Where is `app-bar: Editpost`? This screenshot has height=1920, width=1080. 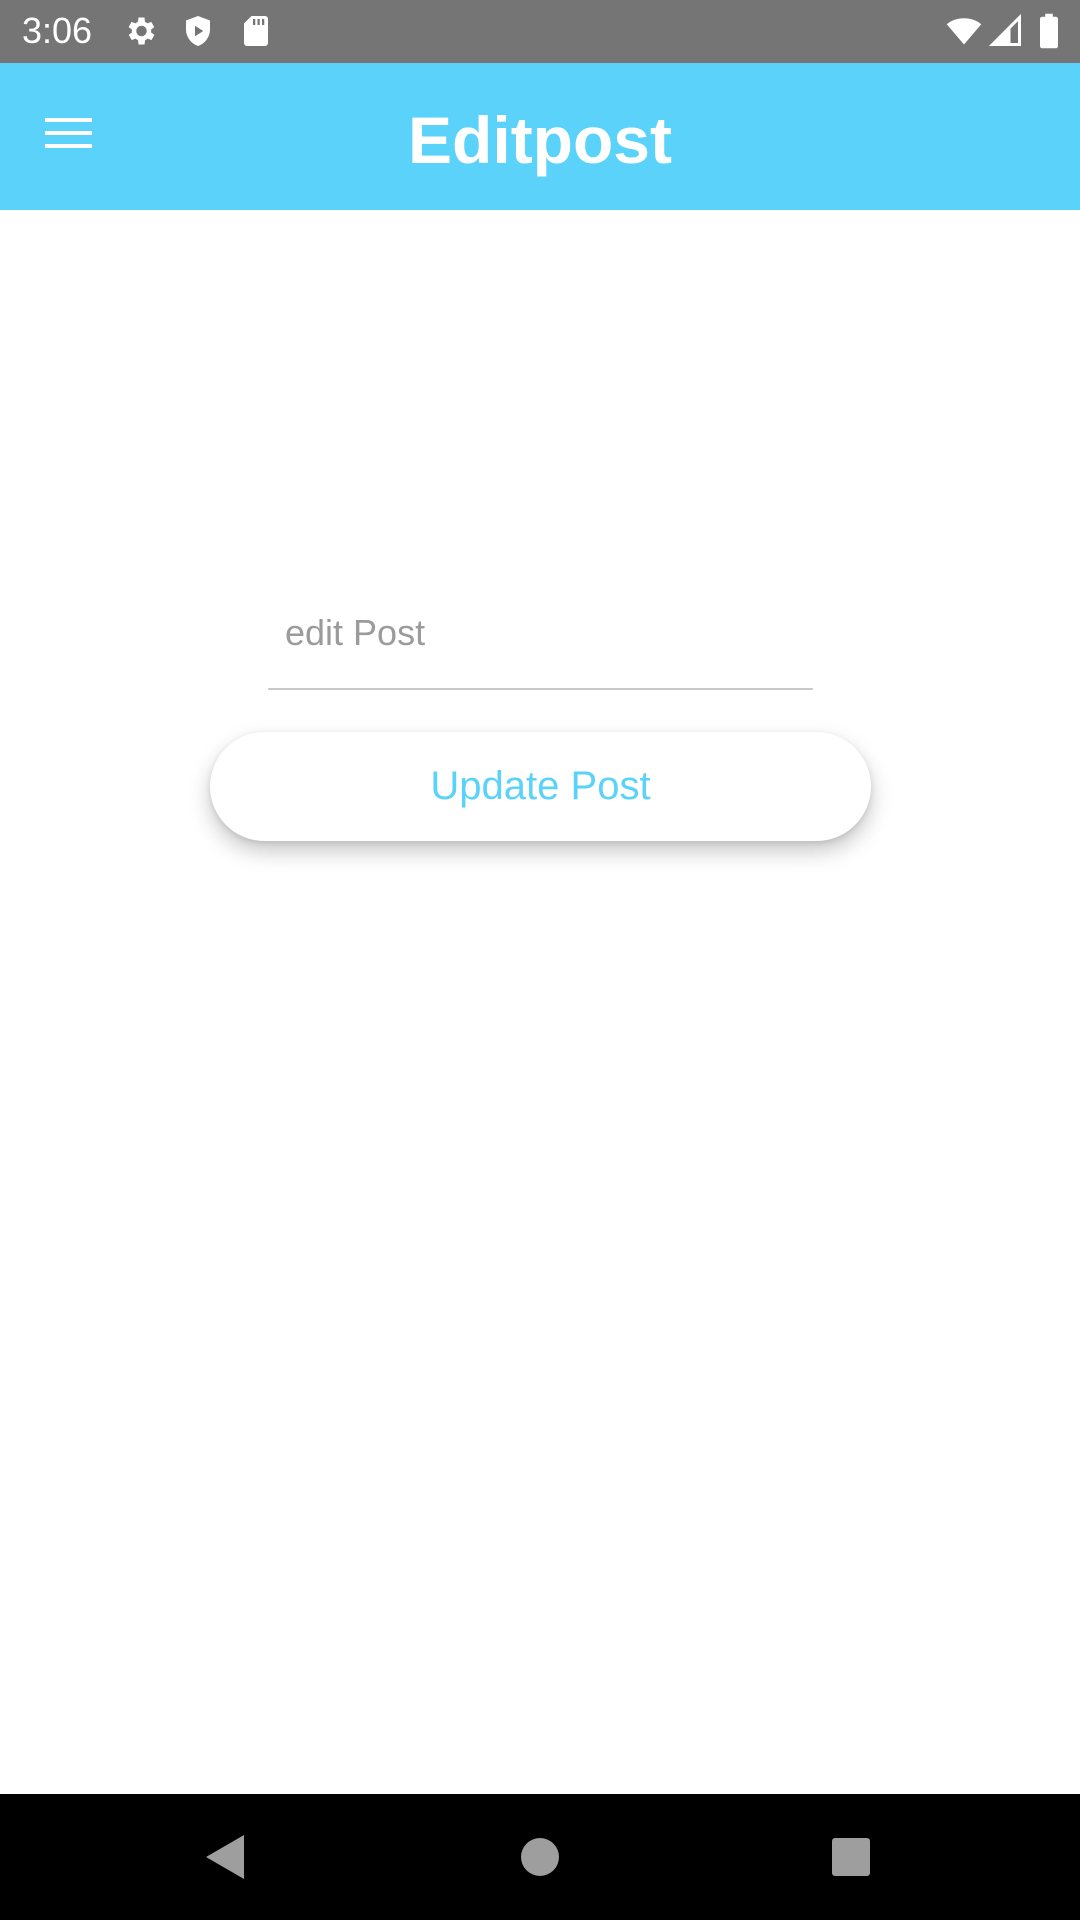 app-bar: Editpost is located at coordinates (540, 136).